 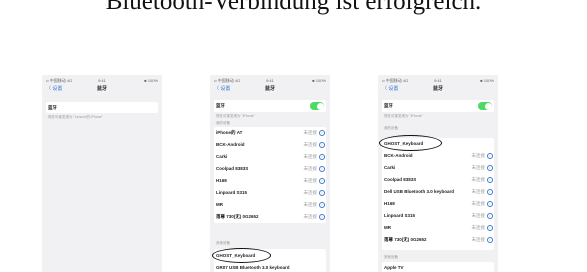 I want to click on bluetooth-description: 现在可被发现为 "Lenovo的 iPhone", so click(x=75, y=117).